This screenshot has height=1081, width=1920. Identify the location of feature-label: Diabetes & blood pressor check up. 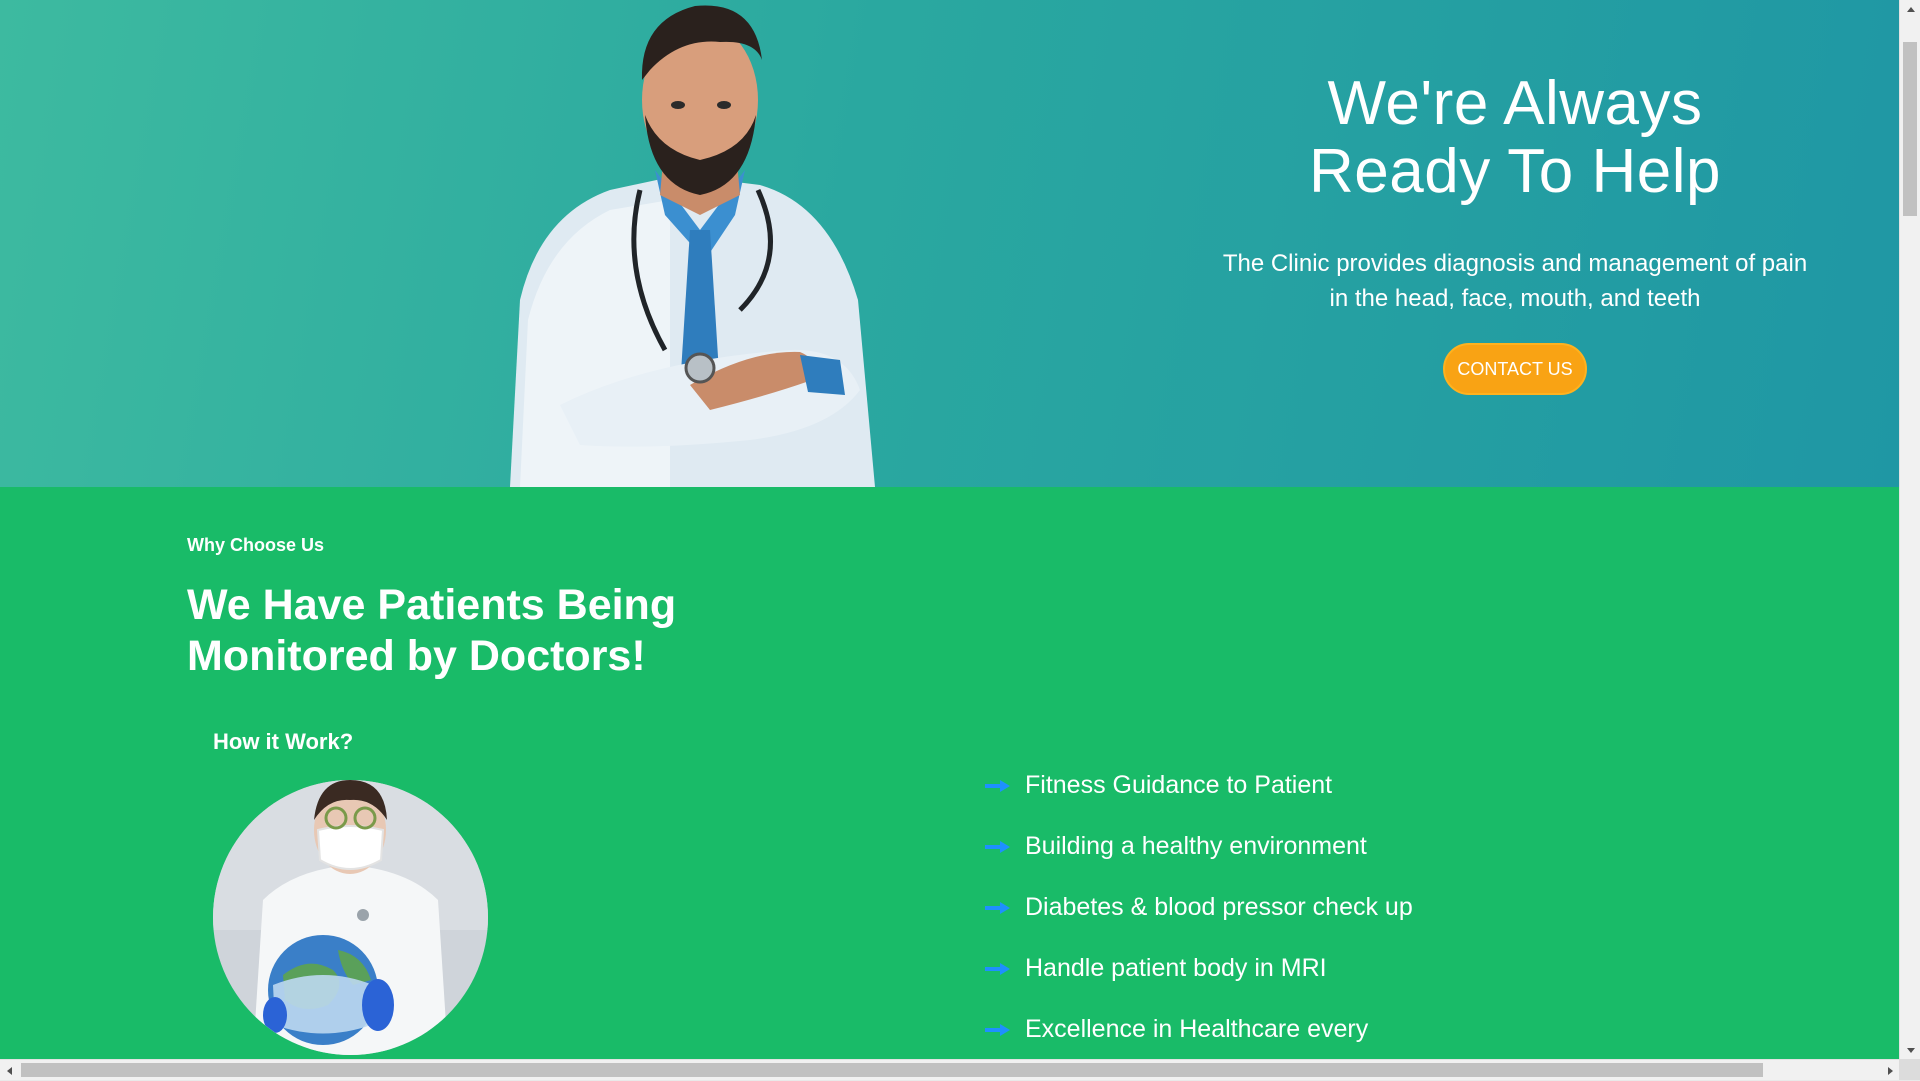
(1219, 907).